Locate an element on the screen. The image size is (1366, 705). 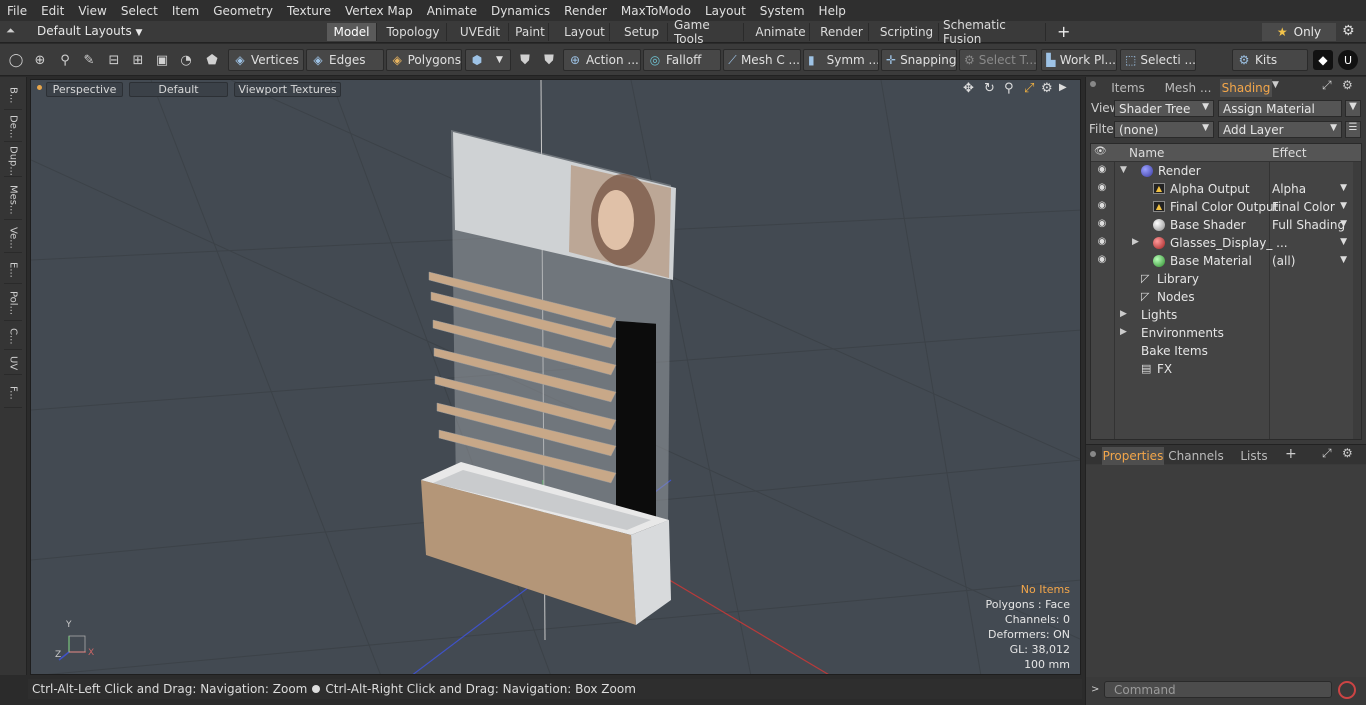
tab-layout: Layout is located at coordinates (585, 32).